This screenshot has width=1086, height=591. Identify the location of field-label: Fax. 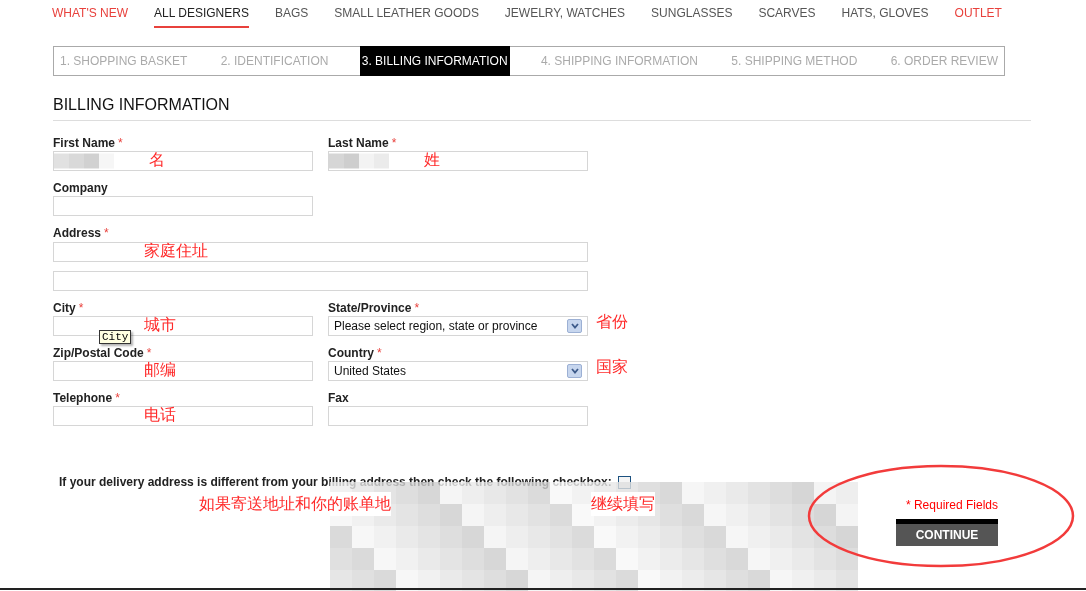
(338, 398).